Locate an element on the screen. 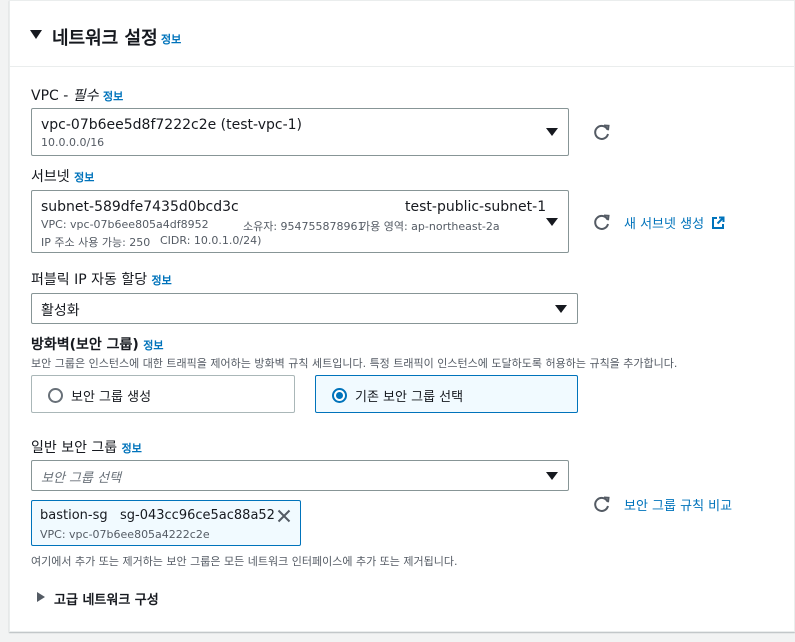 This screenshot has width=795, height=642. caret-right-icon is located at coordinates (41, 597).